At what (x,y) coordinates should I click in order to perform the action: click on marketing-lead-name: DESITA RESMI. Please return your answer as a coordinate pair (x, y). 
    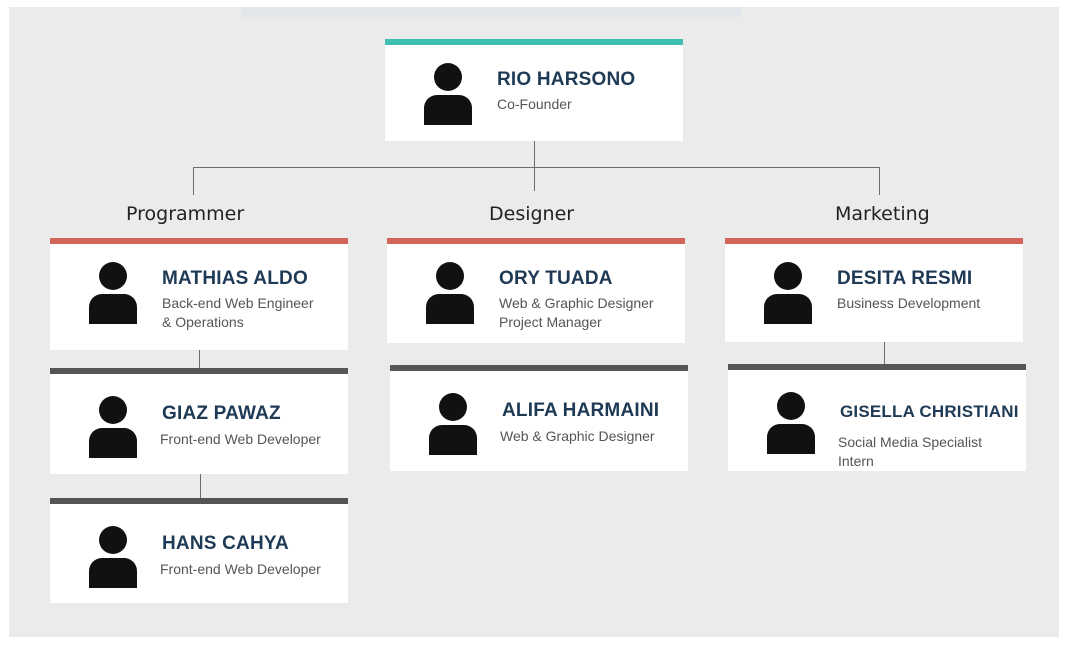
    Looking at the image, I should click on (905, 278).